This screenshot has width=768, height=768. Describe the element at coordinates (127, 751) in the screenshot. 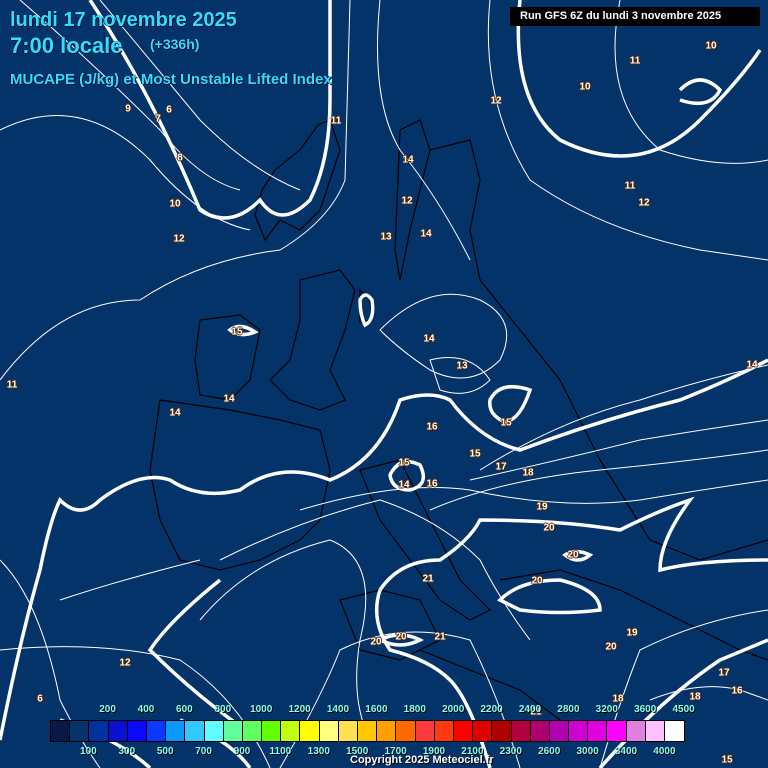

I see `legend-bottom-label: 300` at that location.